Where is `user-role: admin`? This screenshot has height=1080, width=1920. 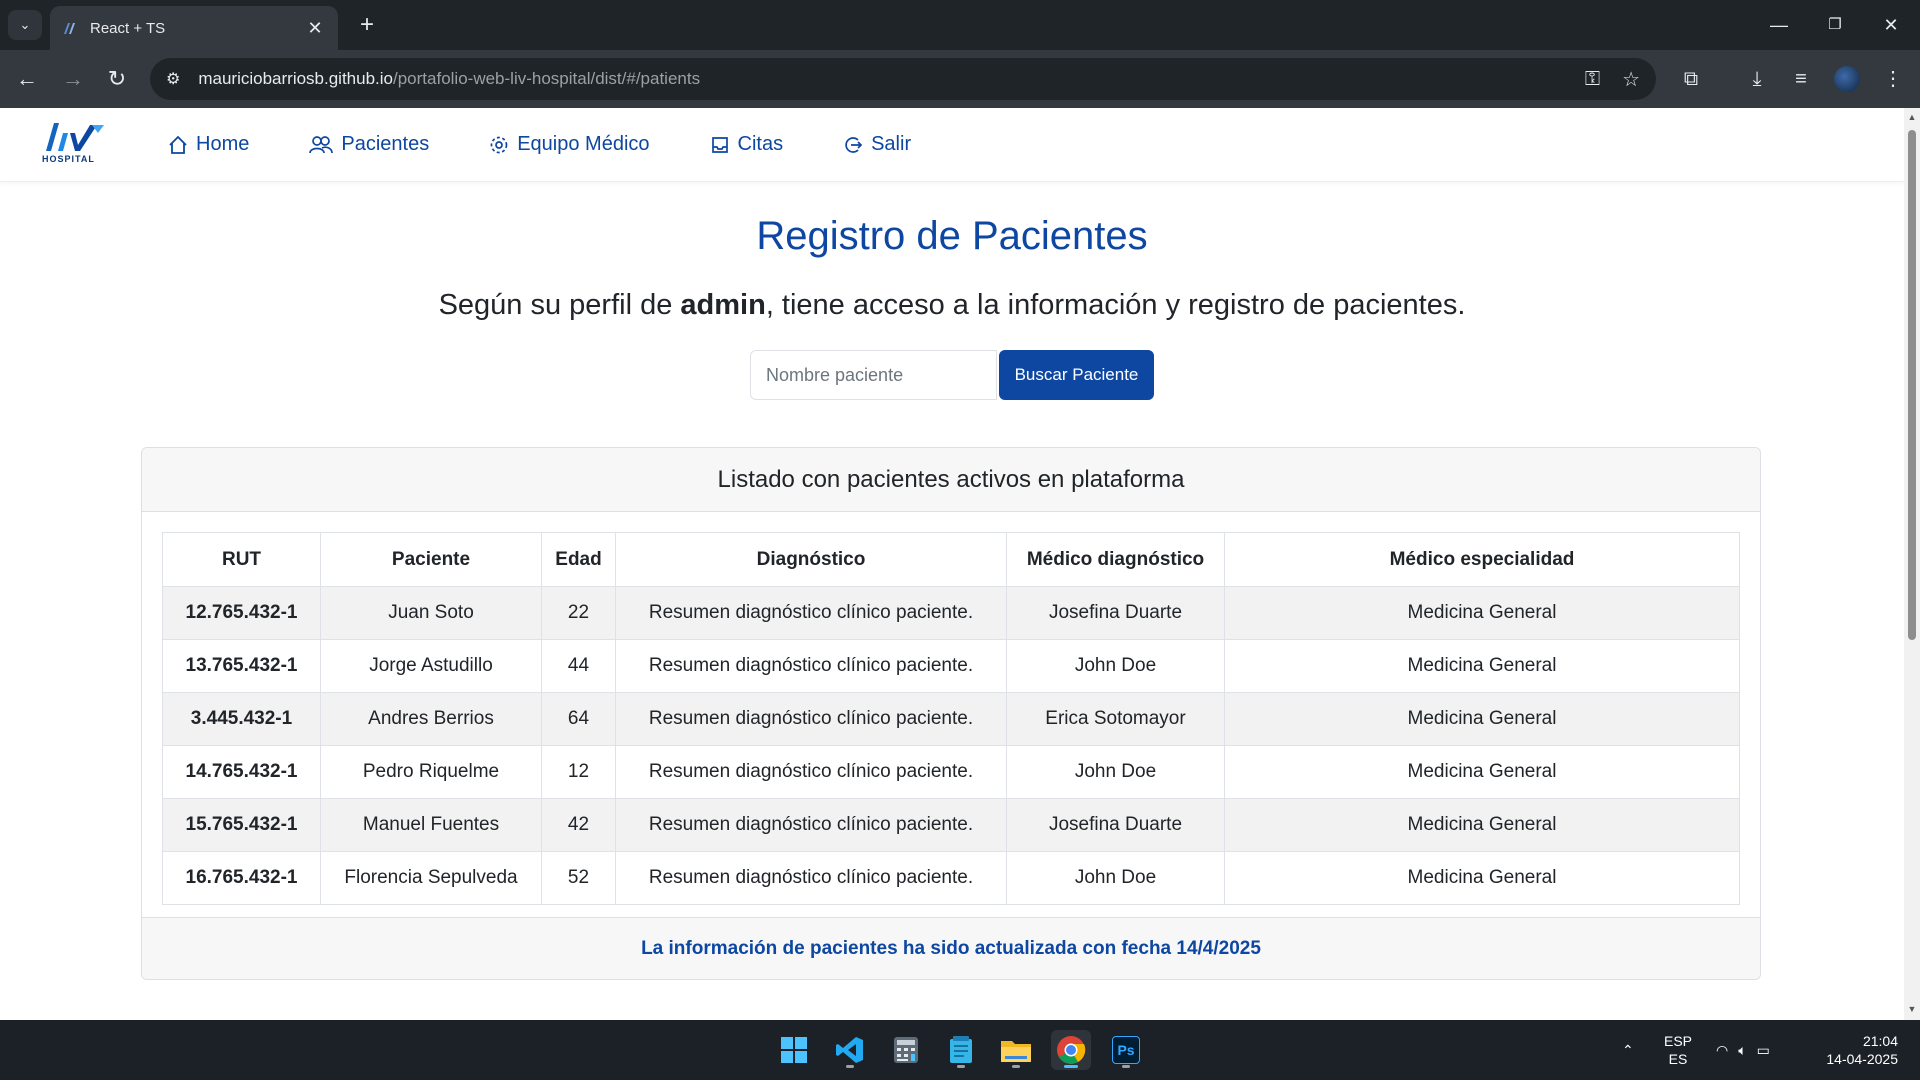 user-role: admin is located at coordinates (723, 305).